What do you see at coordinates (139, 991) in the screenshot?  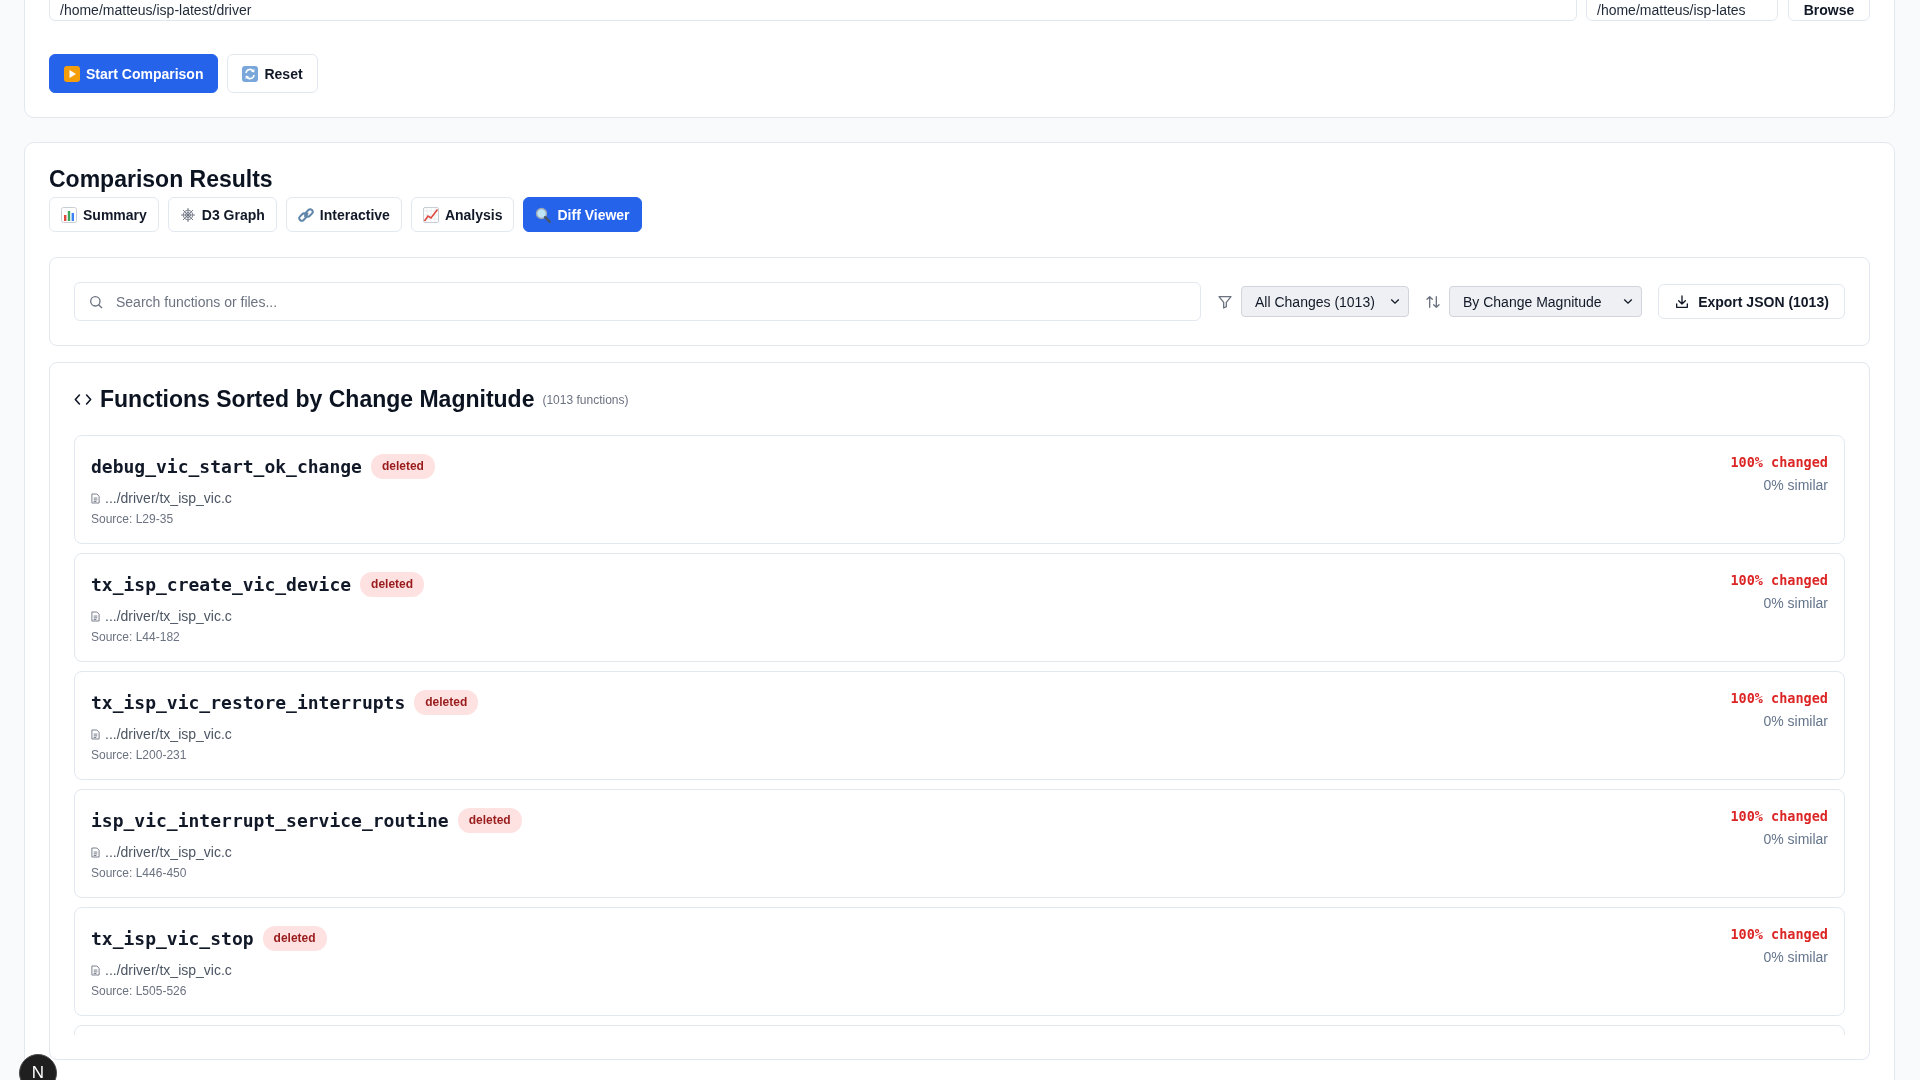 I see `source-lines: Source: L505-526` at bounding box center [139, 991].